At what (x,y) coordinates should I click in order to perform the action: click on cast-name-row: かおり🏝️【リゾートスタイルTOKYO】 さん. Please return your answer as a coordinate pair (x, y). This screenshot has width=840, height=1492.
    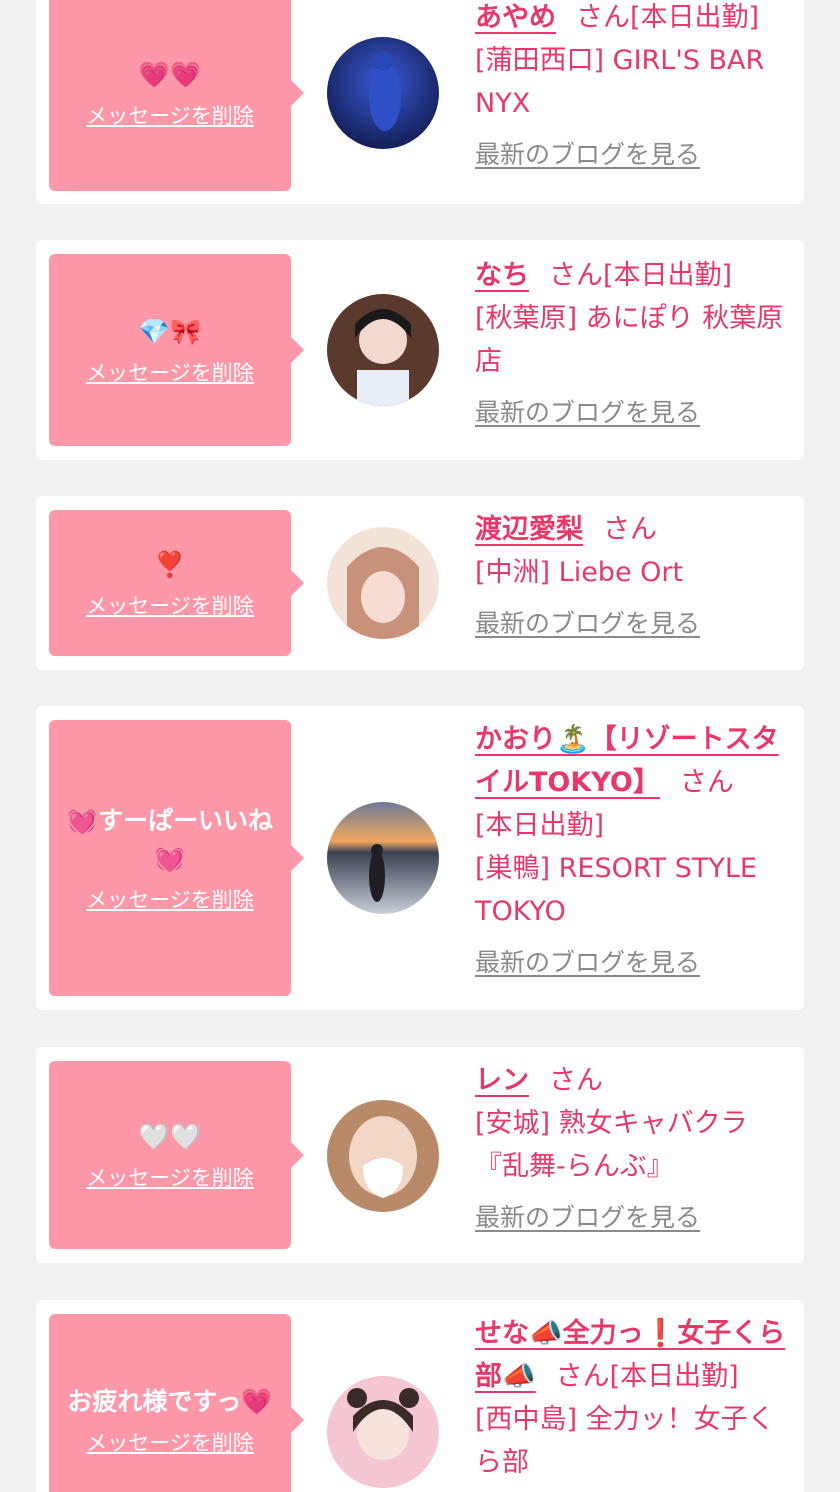
    Looking at the image, I should click on (633, 761).